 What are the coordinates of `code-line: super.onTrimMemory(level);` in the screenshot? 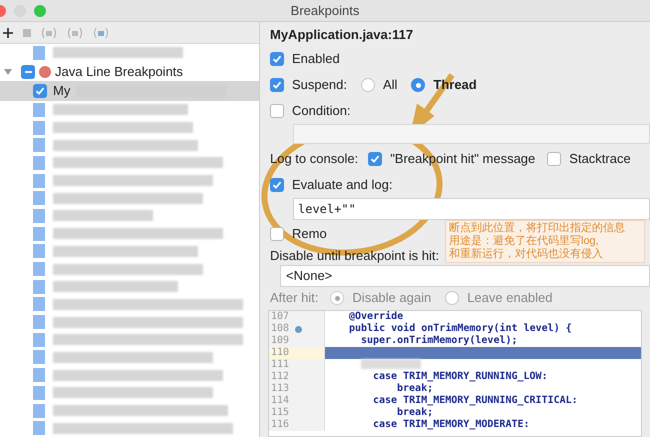 It's located at (439, 340).